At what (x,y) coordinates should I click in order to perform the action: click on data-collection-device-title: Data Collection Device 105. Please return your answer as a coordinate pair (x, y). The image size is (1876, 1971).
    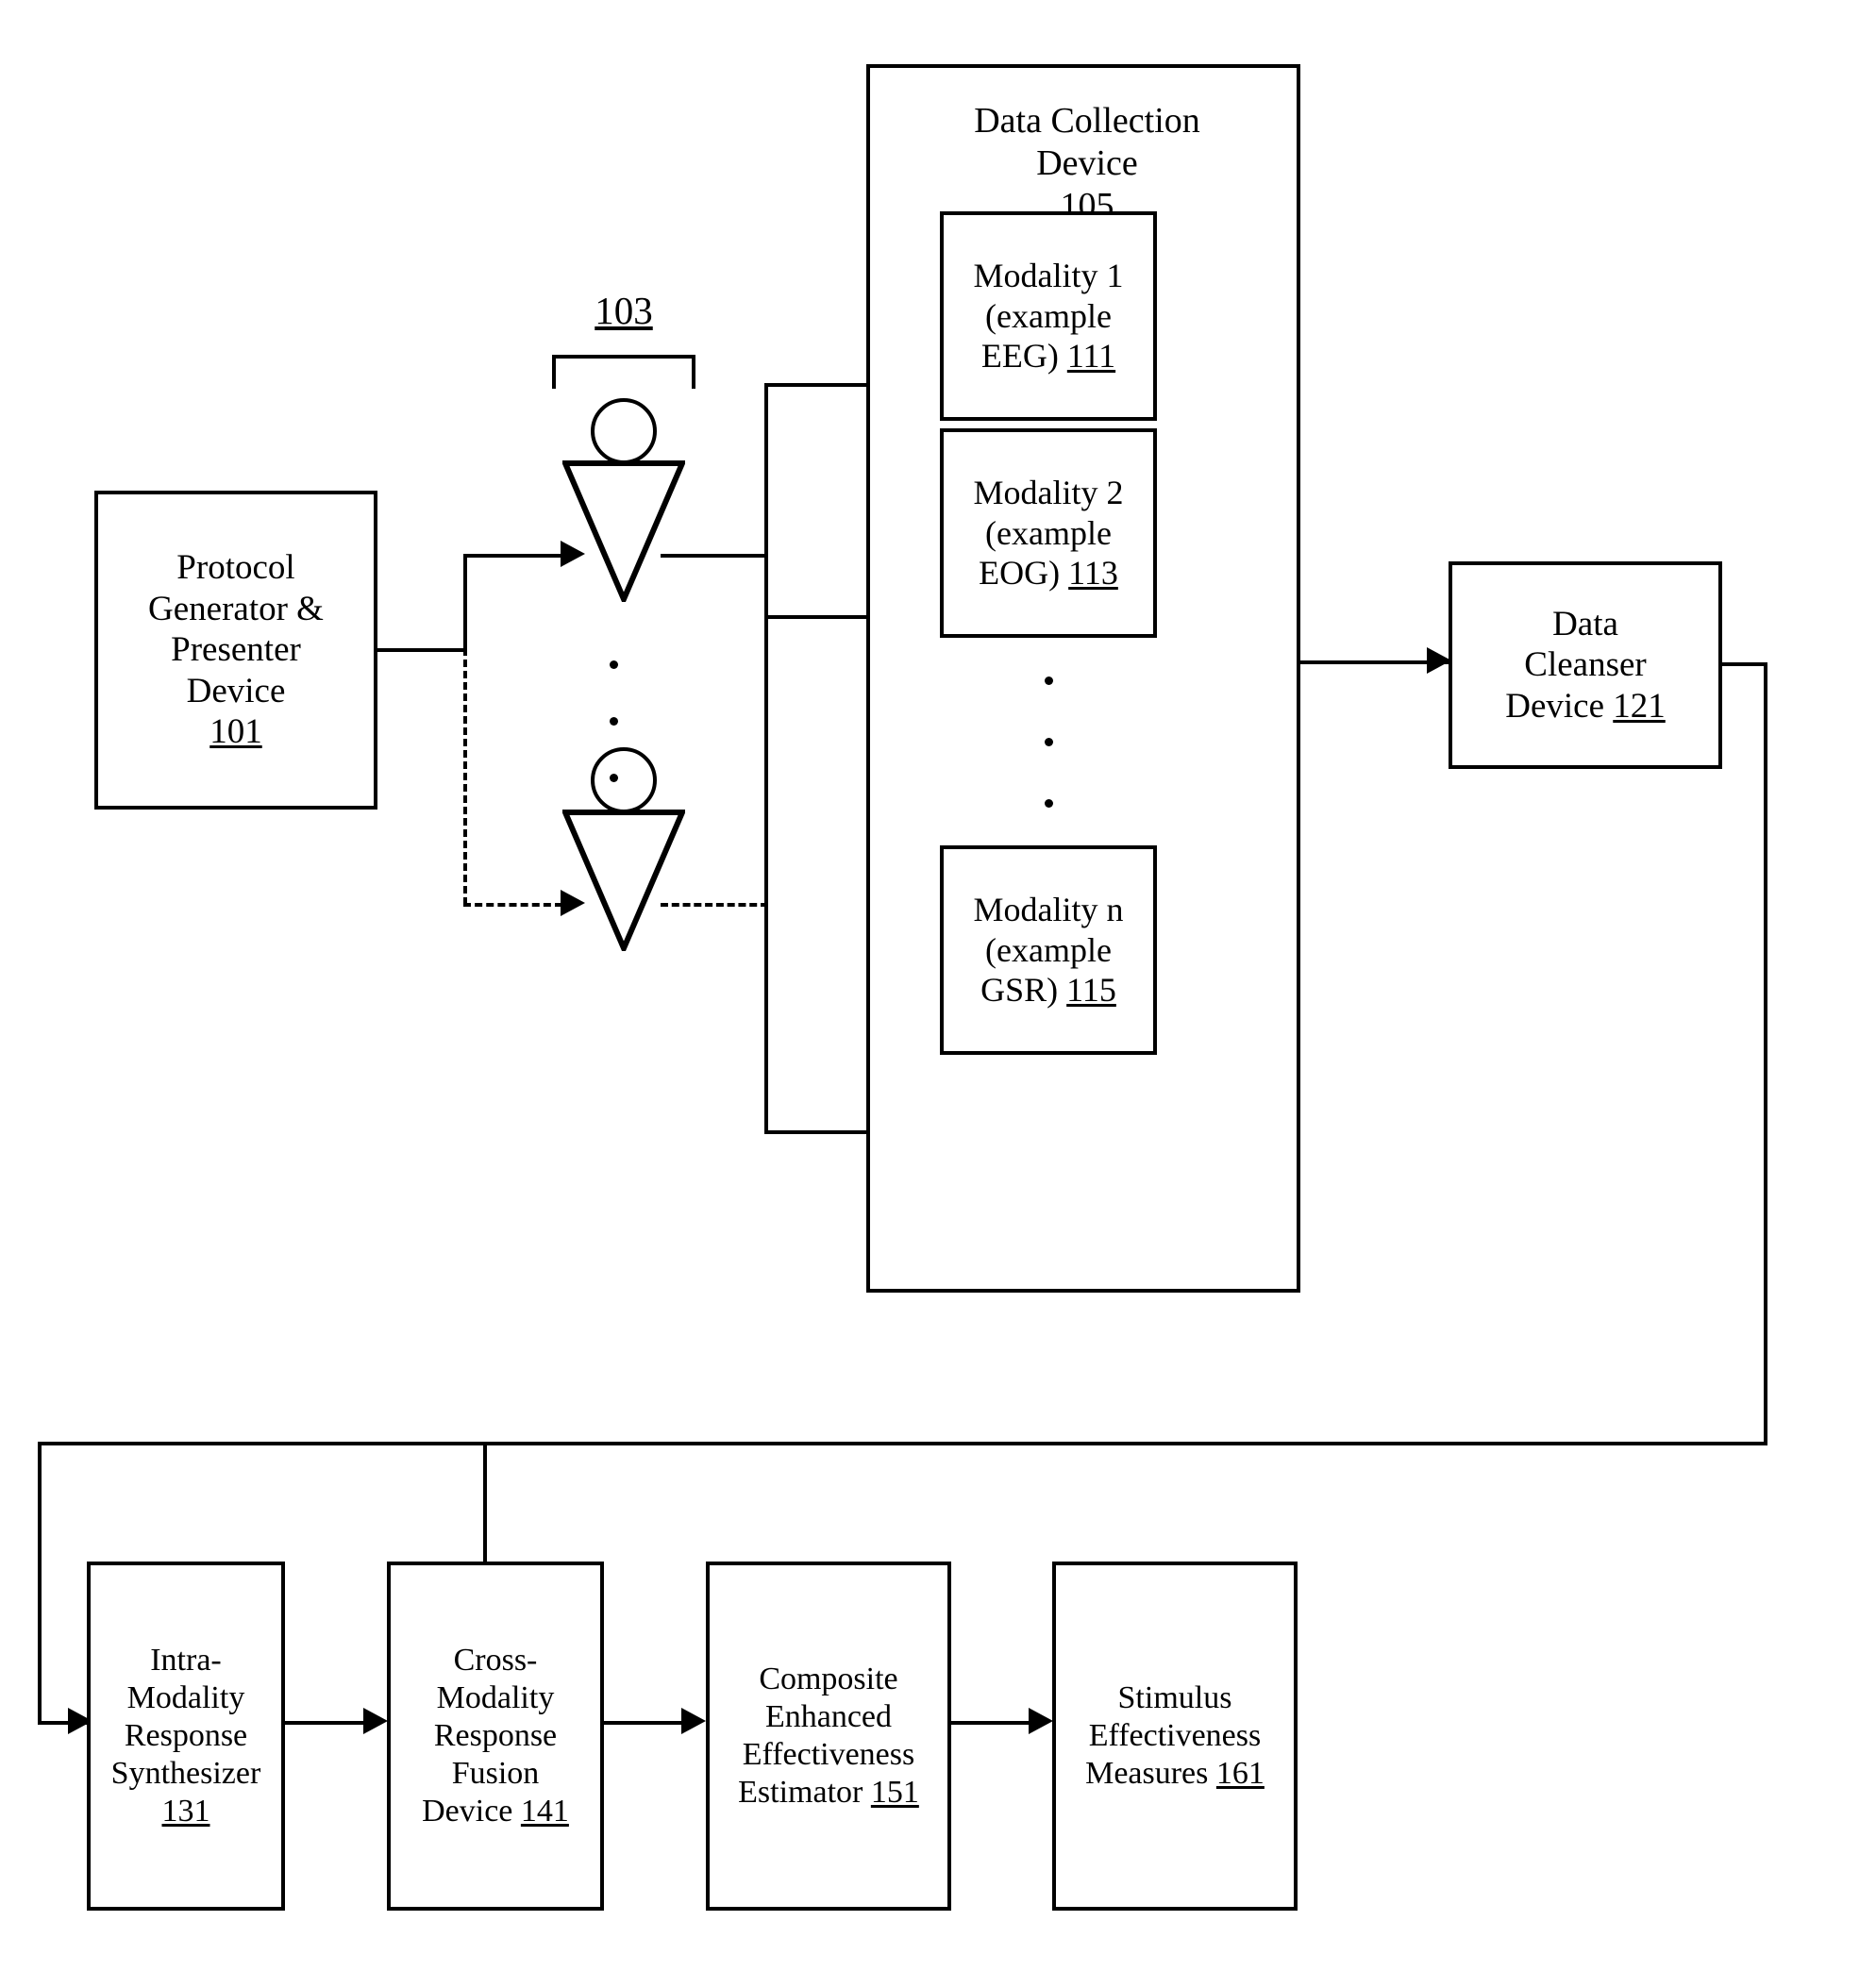
    Looking at the image, I should click on (1087, 163).